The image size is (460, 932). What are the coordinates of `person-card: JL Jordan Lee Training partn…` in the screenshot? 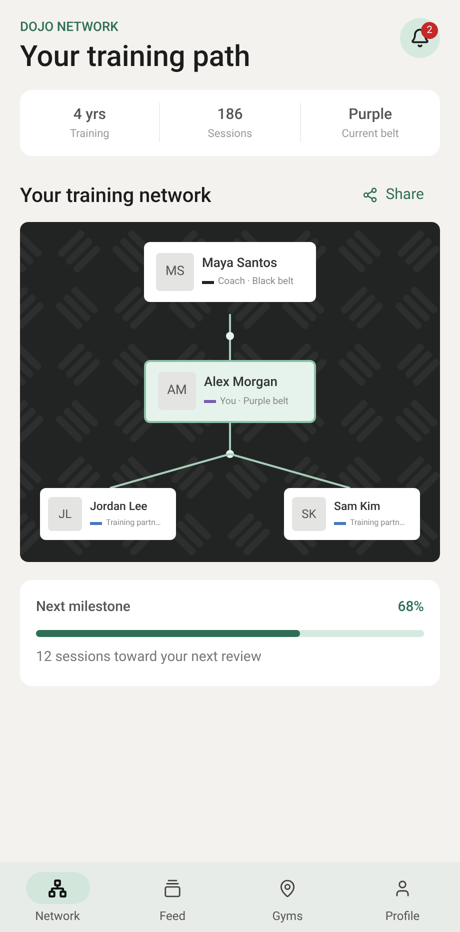 It's located at (108, 514).